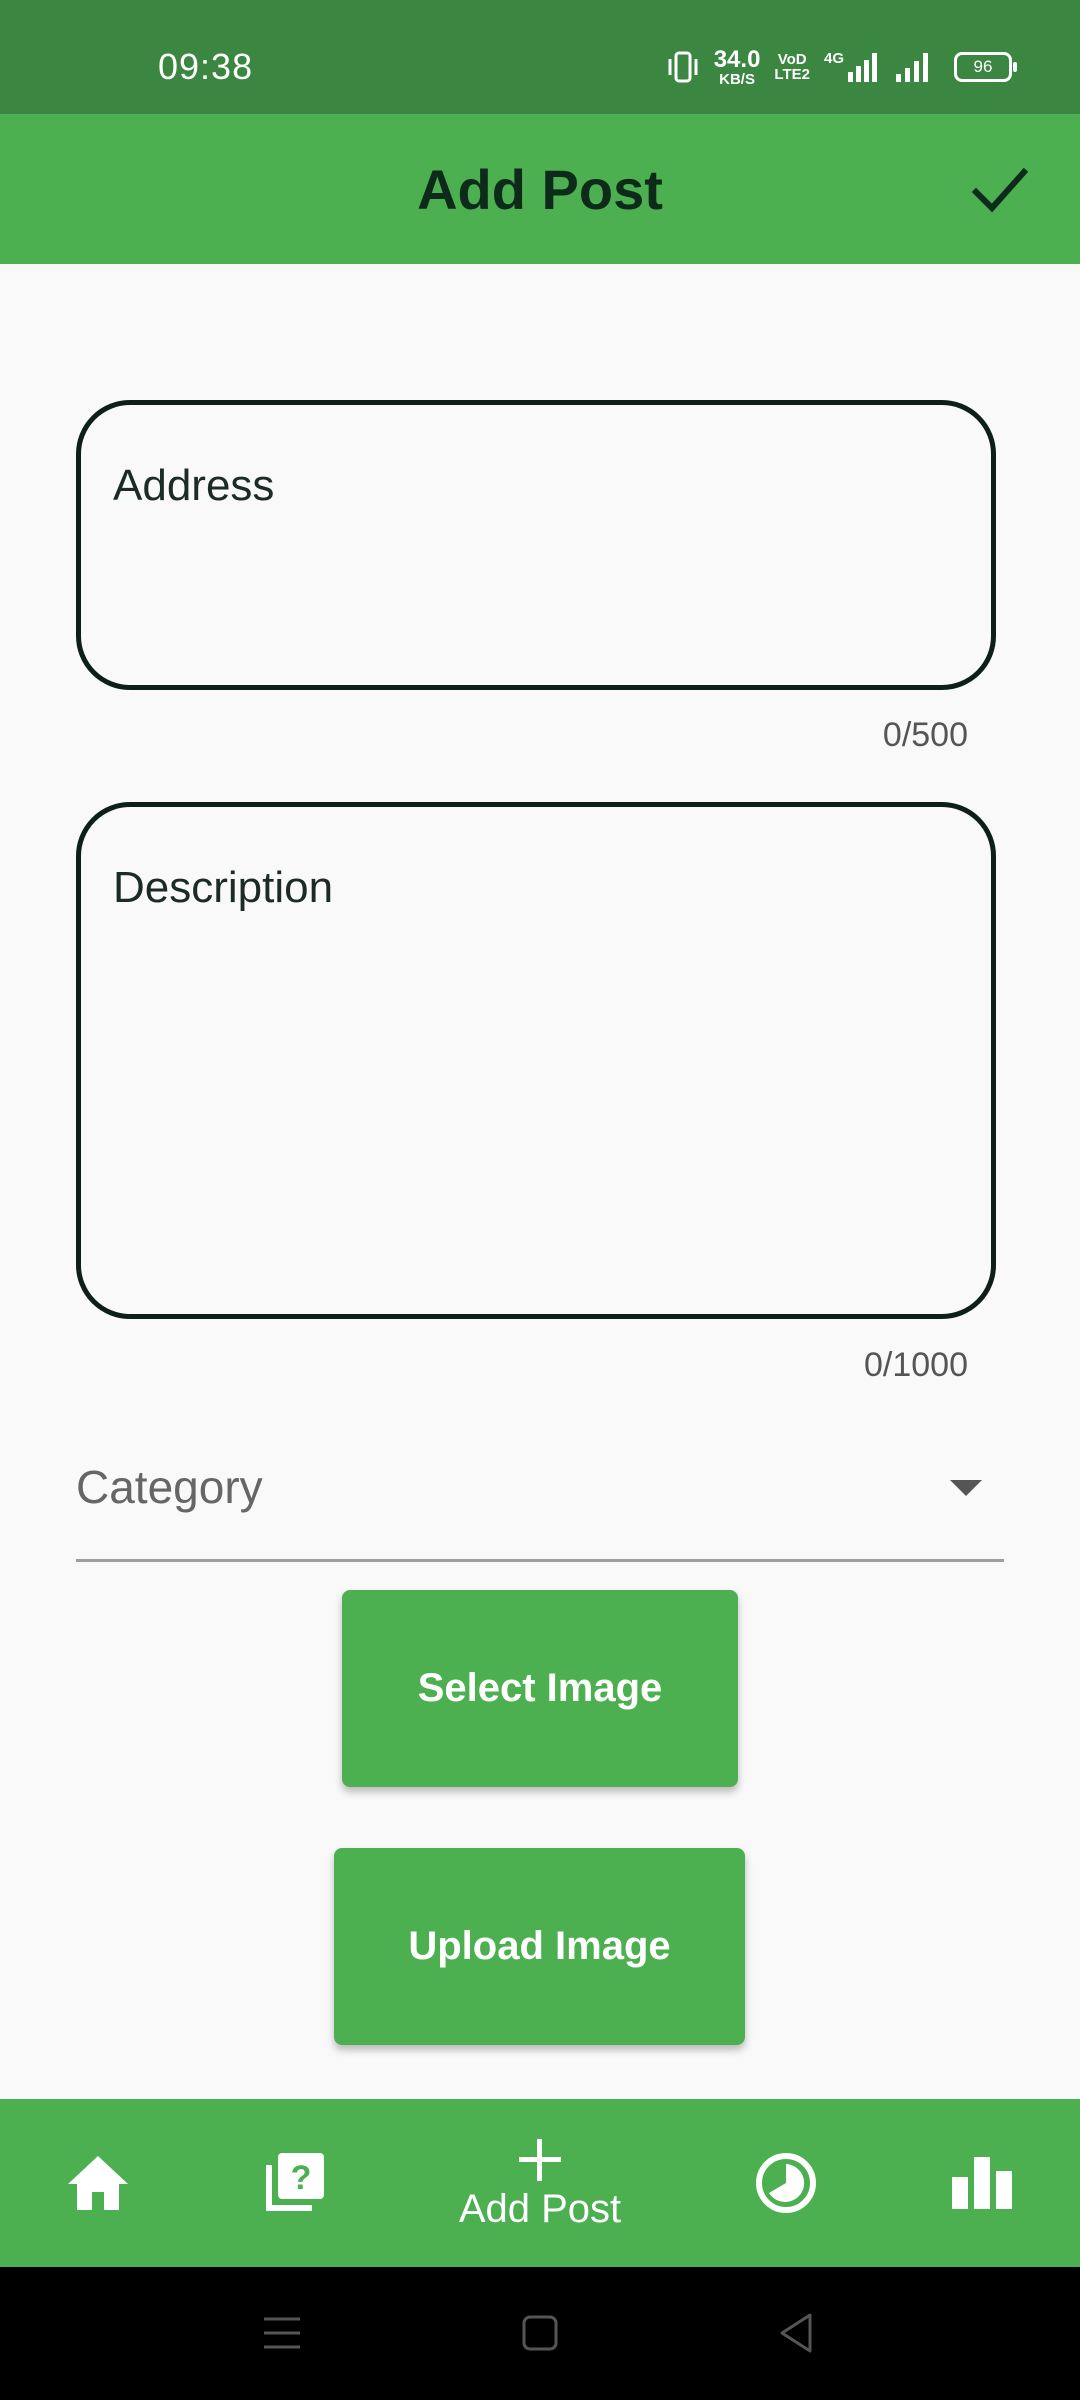 This screenshot has height=2400, width=1080. I want to click on app-bar: Add Post, so click(540, 189).